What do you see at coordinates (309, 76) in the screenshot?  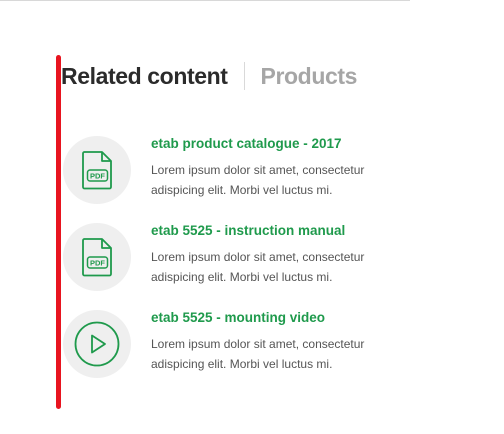 I see `tab-products: Products` at bounding box center [309, 76].